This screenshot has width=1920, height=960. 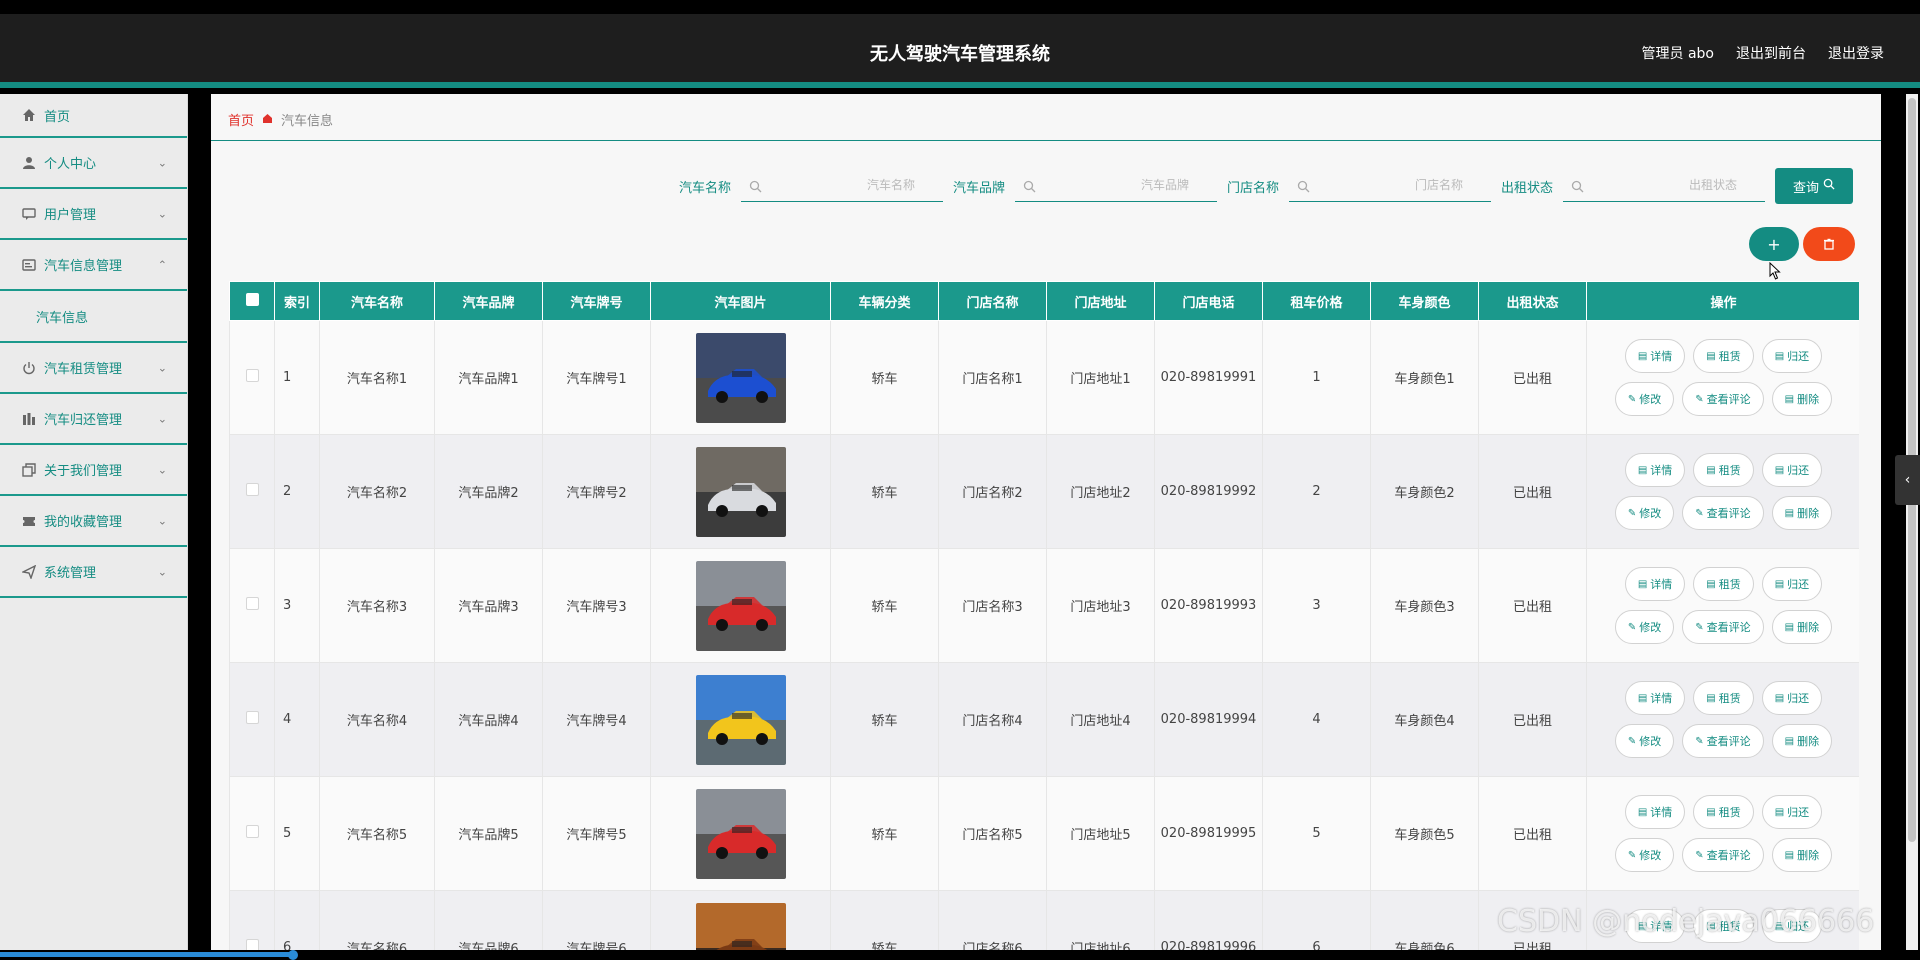 What do you see at coordinates (841, 185) in the screenshot?
I see `car-name-input` at bounding box center [841, 185].